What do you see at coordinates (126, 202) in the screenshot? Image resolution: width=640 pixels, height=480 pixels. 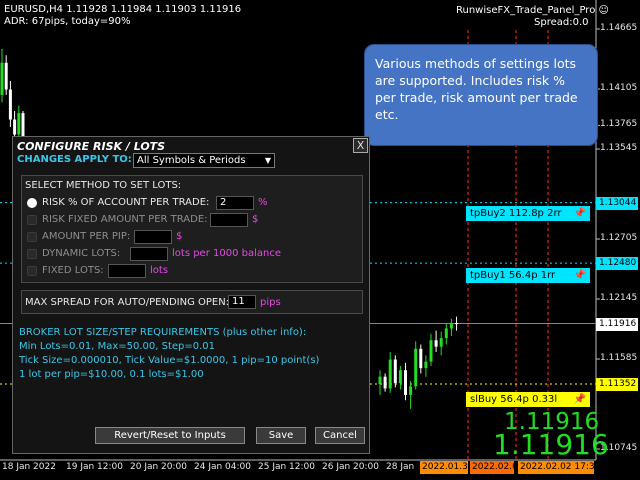 I see `risk-percent-label: RISK % OF ACCOUNT PER TRADE:` at bounding box center [126, 202].